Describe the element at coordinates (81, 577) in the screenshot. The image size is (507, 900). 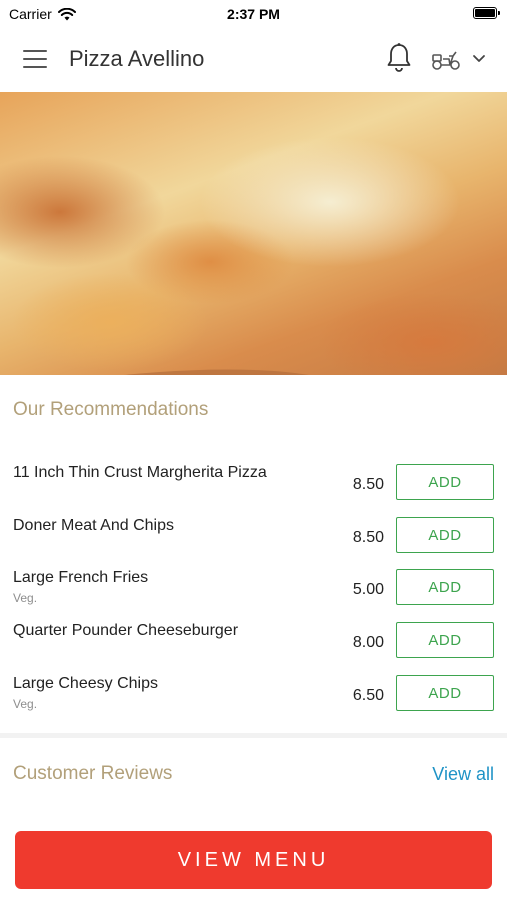
I see `item-name: Large French Fries` at that location.